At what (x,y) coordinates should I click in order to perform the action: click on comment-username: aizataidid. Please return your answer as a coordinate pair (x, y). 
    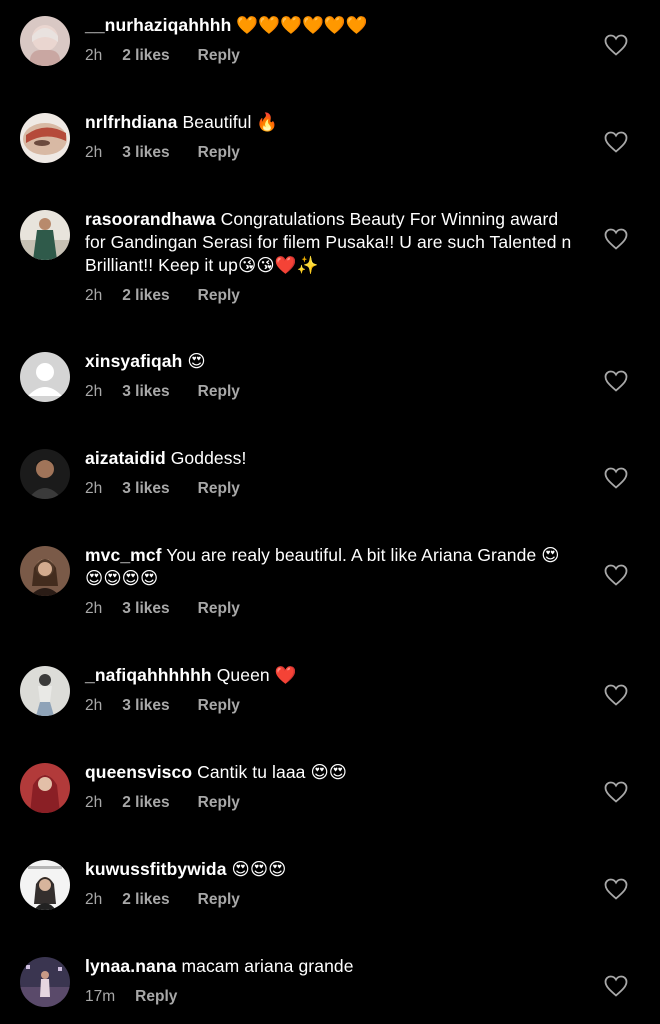
    Looking at the image, I should click on (125, 458).